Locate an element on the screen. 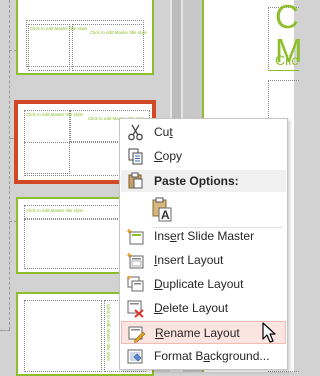 This screenshot has width=320, height=376. menu-item-duplicate-layout: Duplicate Layout is located at coordinates (203, 284).